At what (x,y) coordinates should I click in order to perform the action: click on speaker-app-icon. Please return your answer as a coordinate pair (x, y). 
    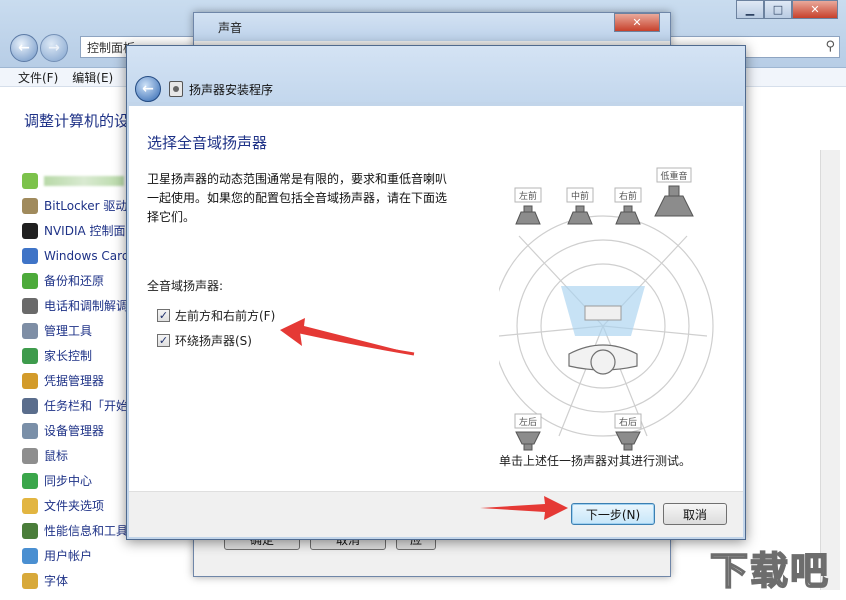
    Looking at the image, I should click on (176, 89).